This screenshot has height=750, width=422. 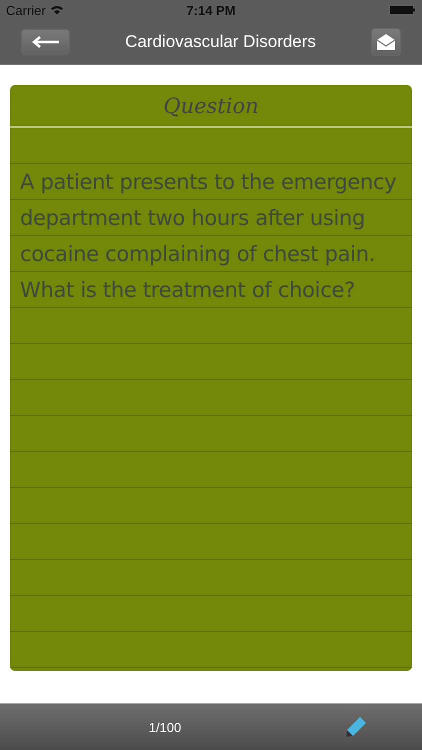 What do you see at coordinates (403, 10) in the screenshot?
I see `battery-icon` at bounding box center [403, 10].